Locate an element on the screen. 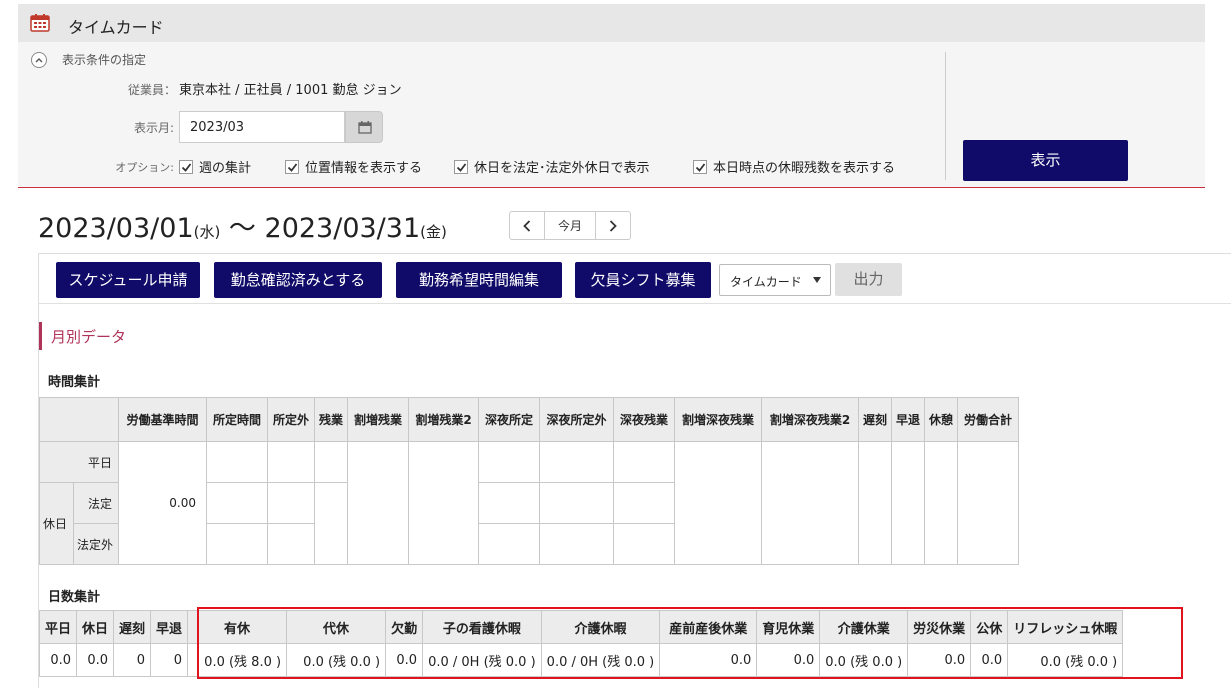 This screenshot has width=1231, height=688. column-header: 深夜所定外 is located at coordinates (576, 419).